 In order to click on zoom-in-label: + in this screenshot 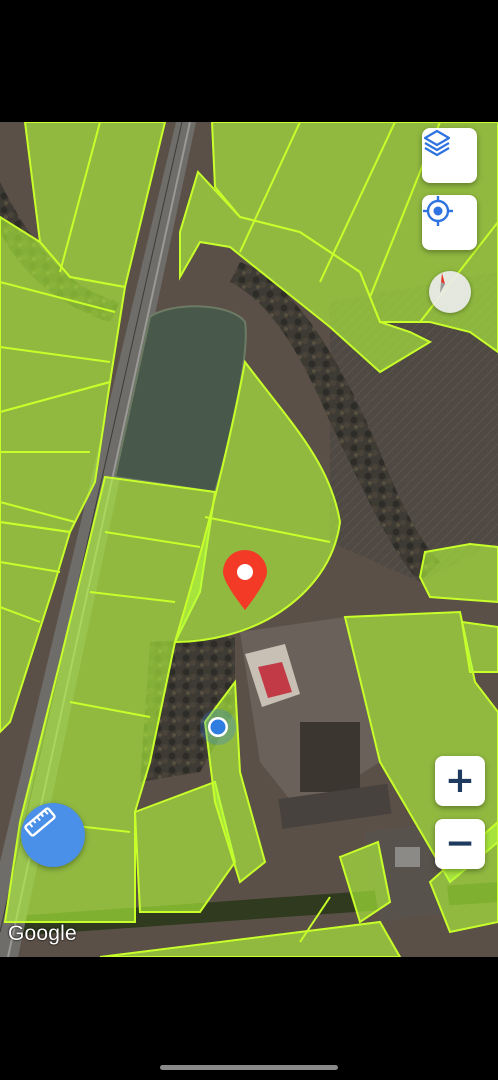, I will do `click(460, 780)`.